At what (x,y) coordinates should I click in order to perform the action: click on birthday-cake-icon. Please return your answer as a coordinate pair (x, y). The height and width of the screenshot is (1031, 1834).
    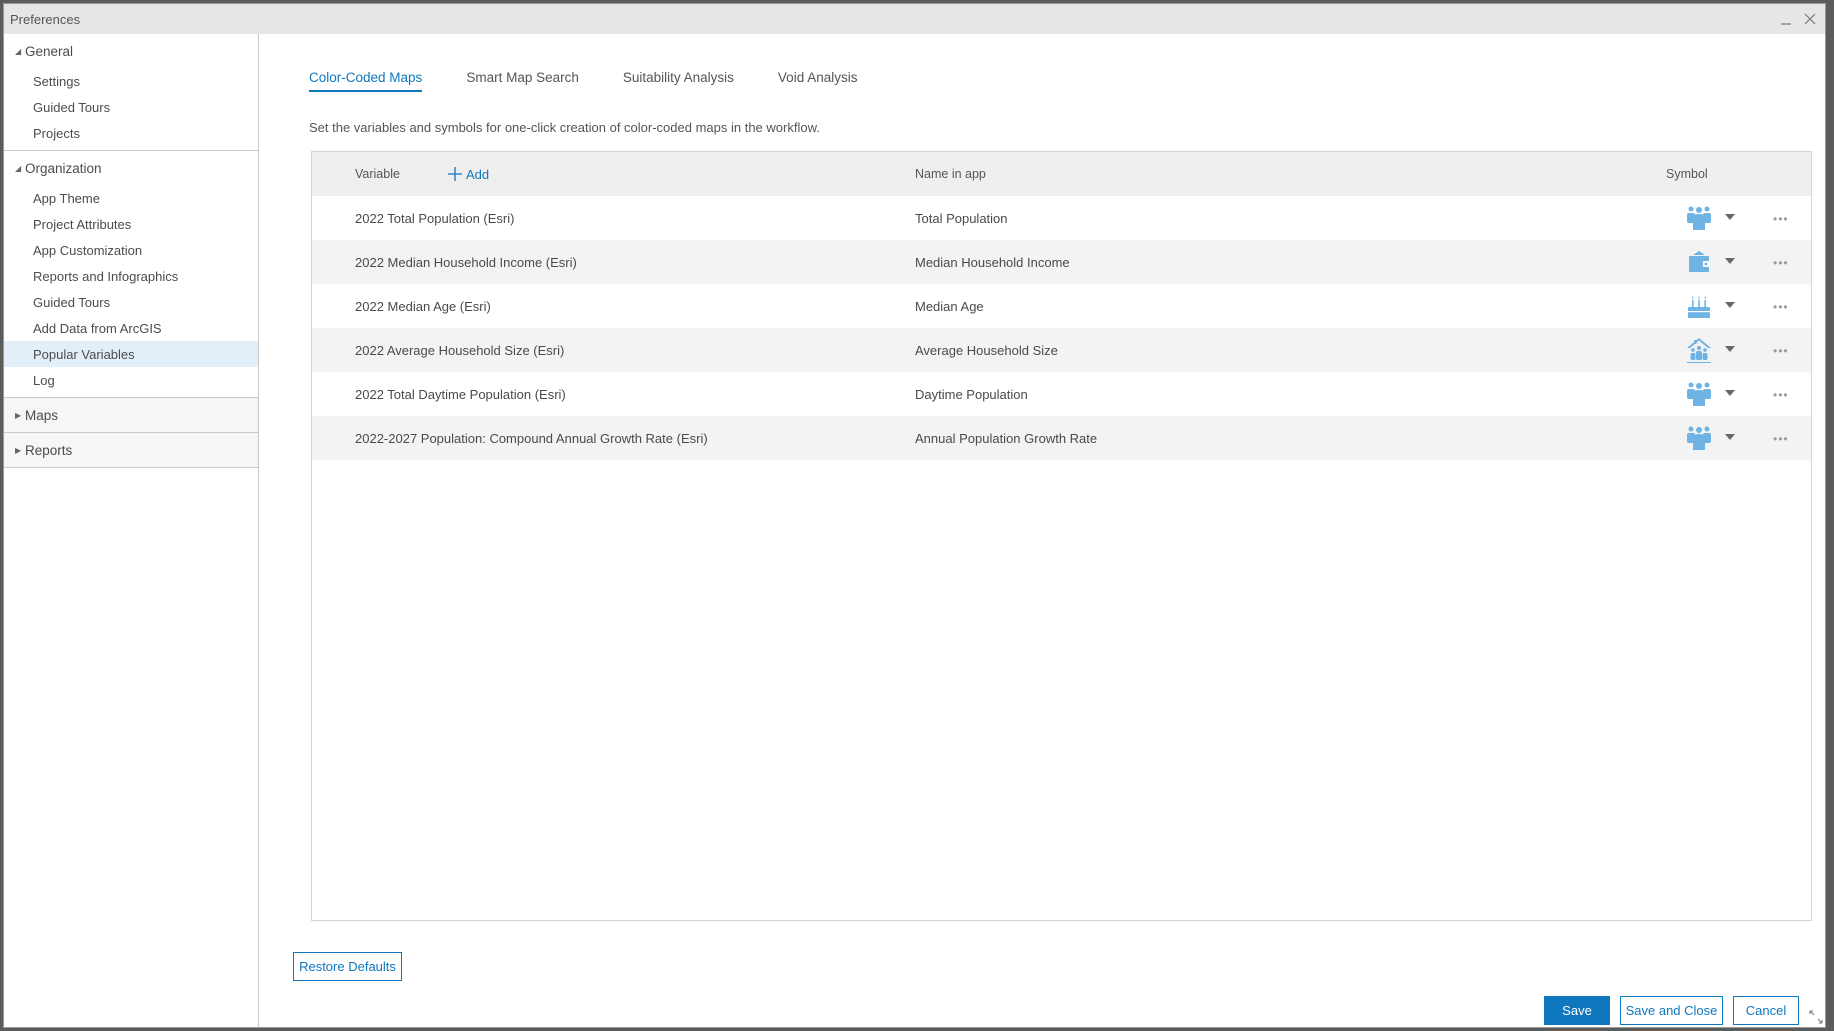
    Looking at the image, I should click on (1699, 306).